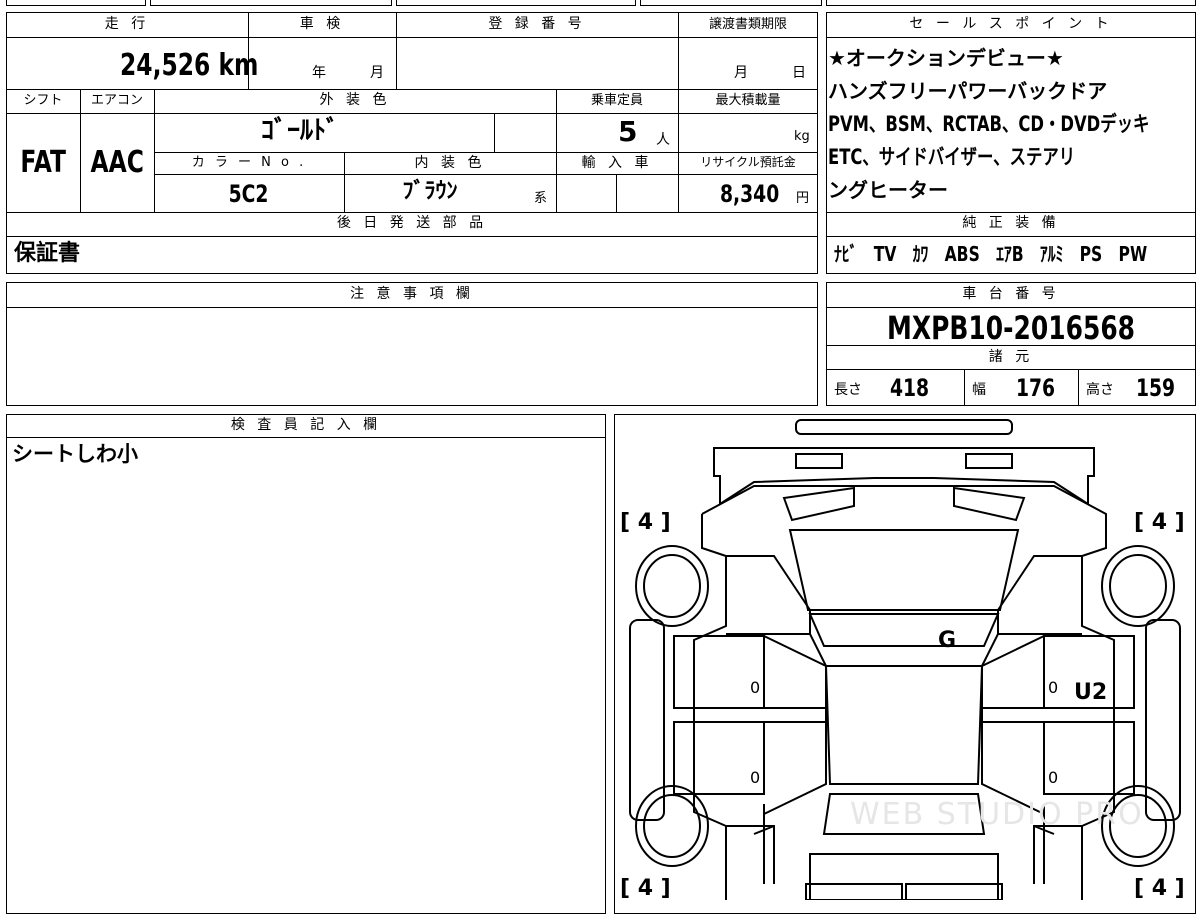 This screenshot has height=914, width=1200. Describe the element at coordinates (888, 190) in the screenshot. I see `sales-point-line: ングヒーター` at that location.